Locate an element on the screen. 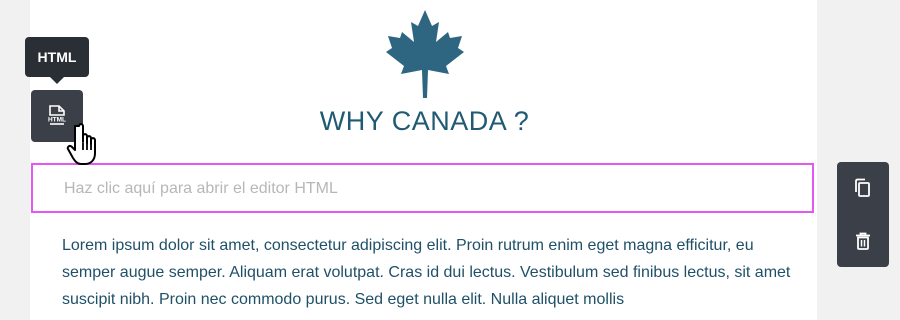 This screenshot has height=320, width=900. html-tool-label: HTML is located at coordinates (57, 120).